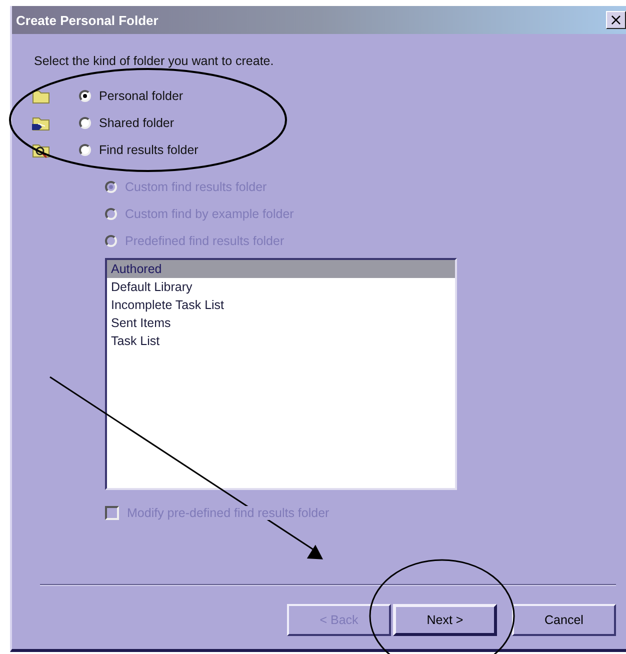 This screenshot has width=626, height=654. What do you see at coordinates (154, 61) in the screenshot?
I see `instruction-text: Select the kind of folder you want to create.` at bounding box center [154, 61].